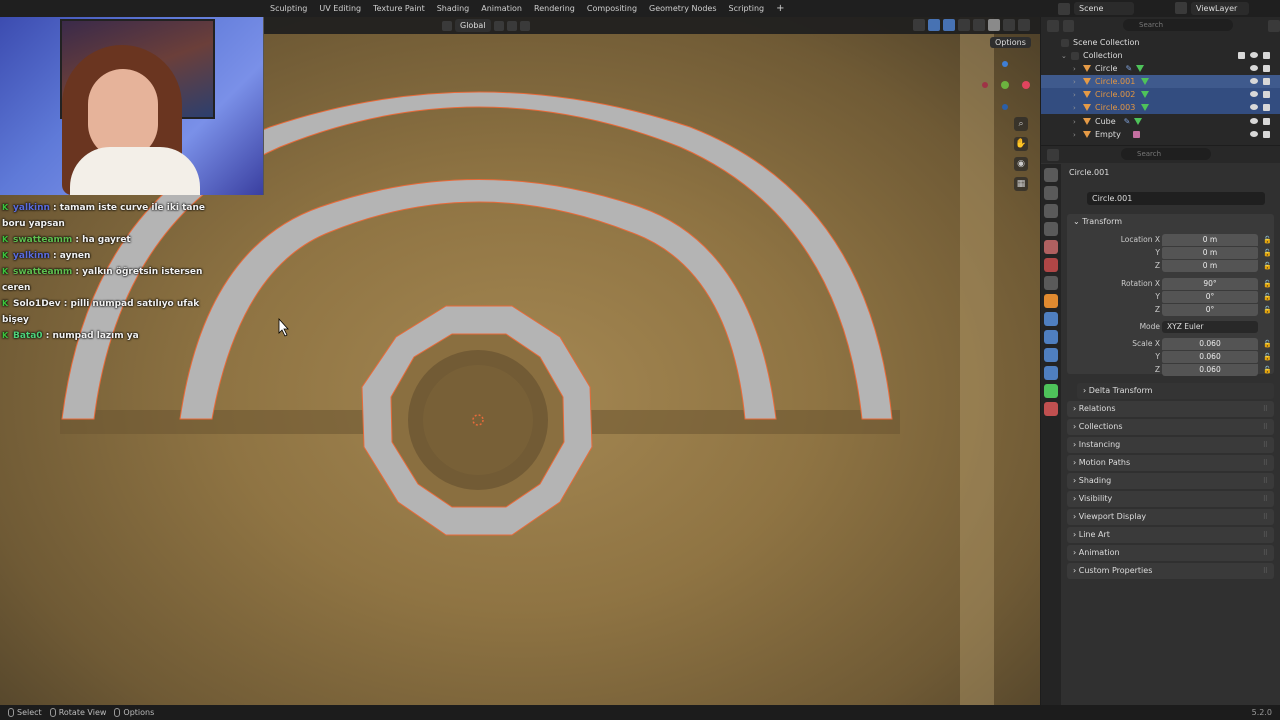 The width and height of the screenshot is (1280, 720). Describe the element at coordinates (1005, 107) in the screenshot. I see `gizmo-neg-z-icon` at that location.